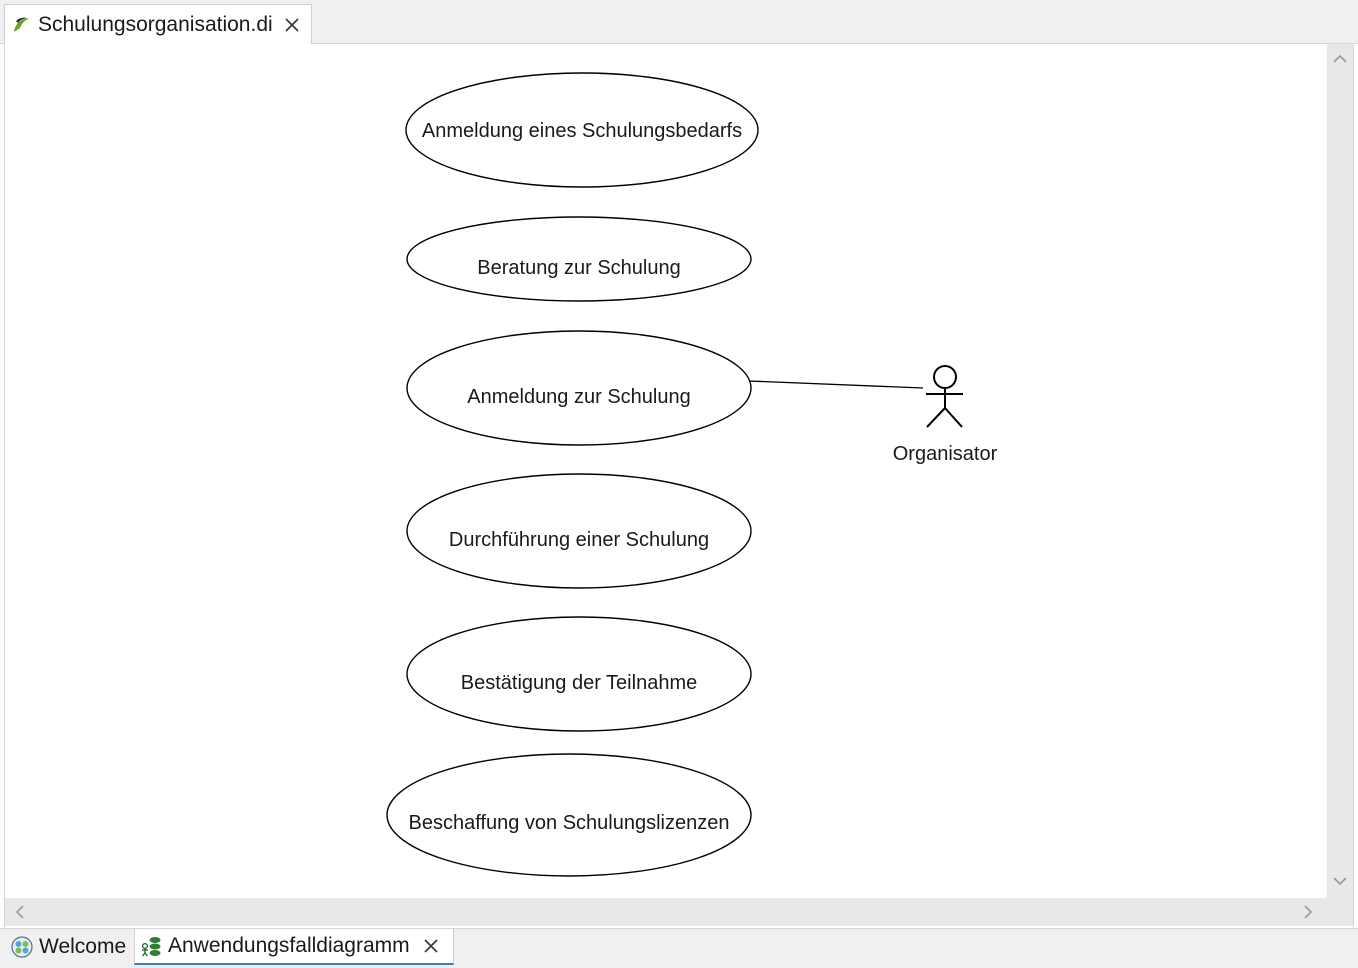  I want to click on use-case-label: Bestätigung der Teilnahme, so click(579, 683).